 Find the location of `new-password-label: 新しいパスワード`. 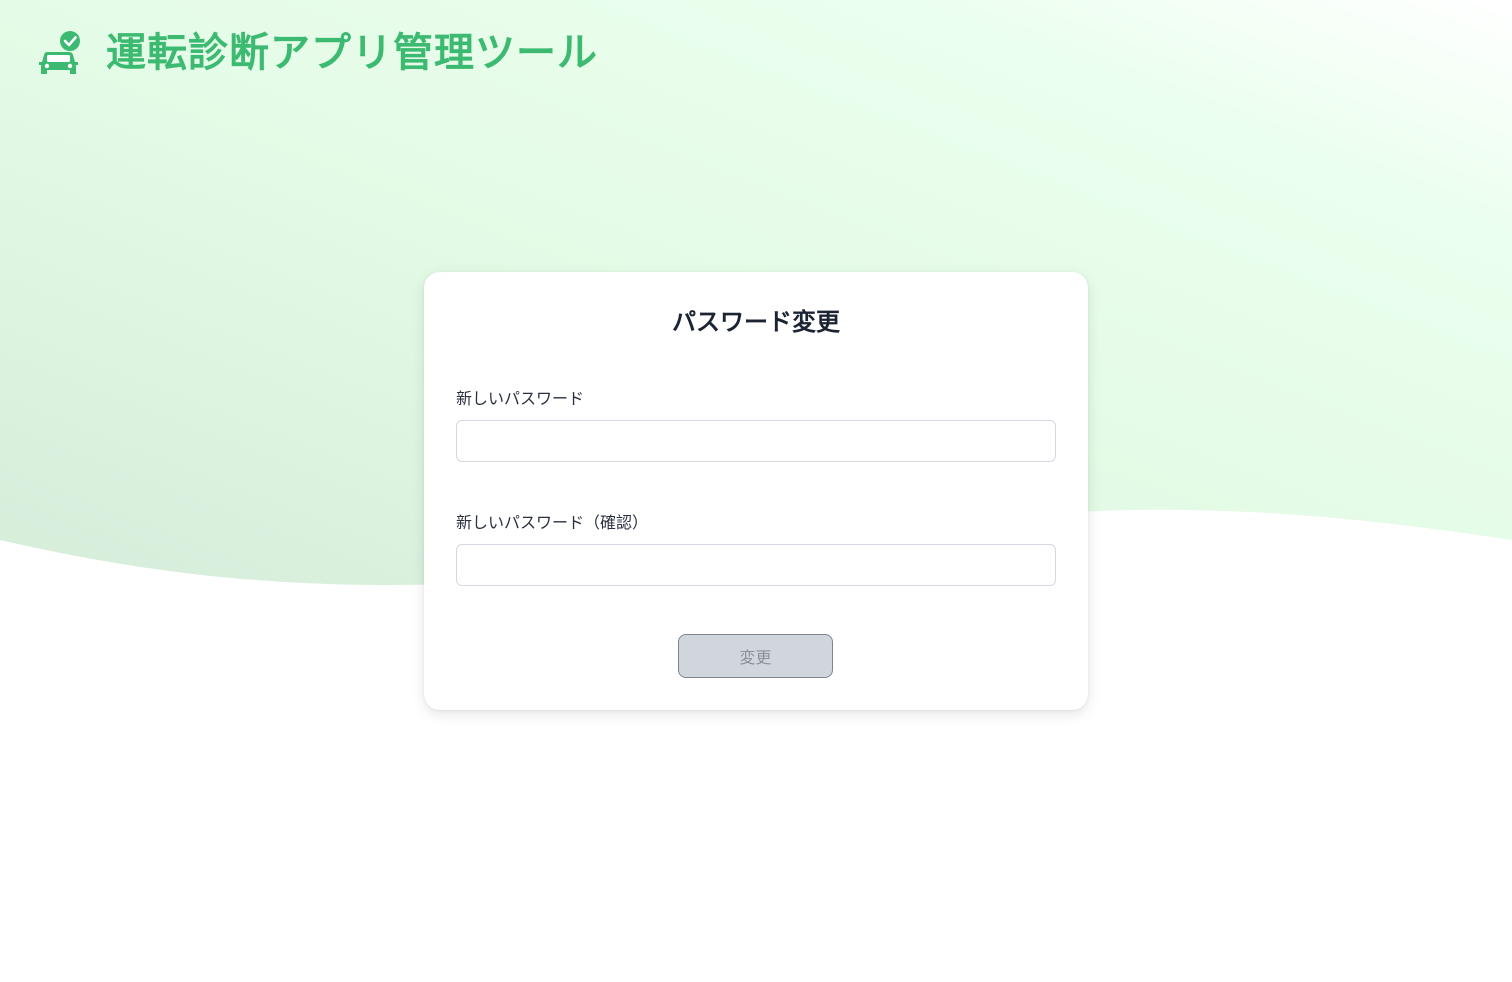

new-password-label: 新しいパスワード is located at coordinates (520, 398).